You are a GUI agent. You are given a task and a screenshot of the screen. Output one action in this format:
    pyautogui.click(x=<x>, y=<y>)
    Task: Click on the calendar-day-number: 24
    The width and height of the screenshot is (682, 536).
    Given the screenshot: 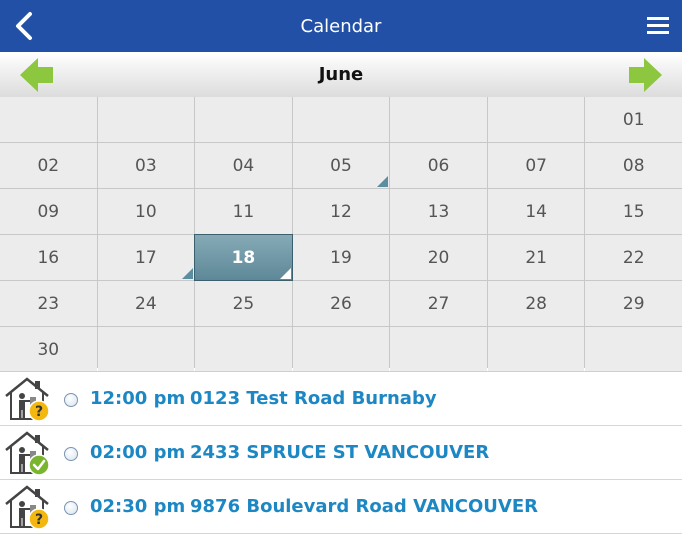 What is the action you would take?
    pyautogui.click(x=146, y=303)
    